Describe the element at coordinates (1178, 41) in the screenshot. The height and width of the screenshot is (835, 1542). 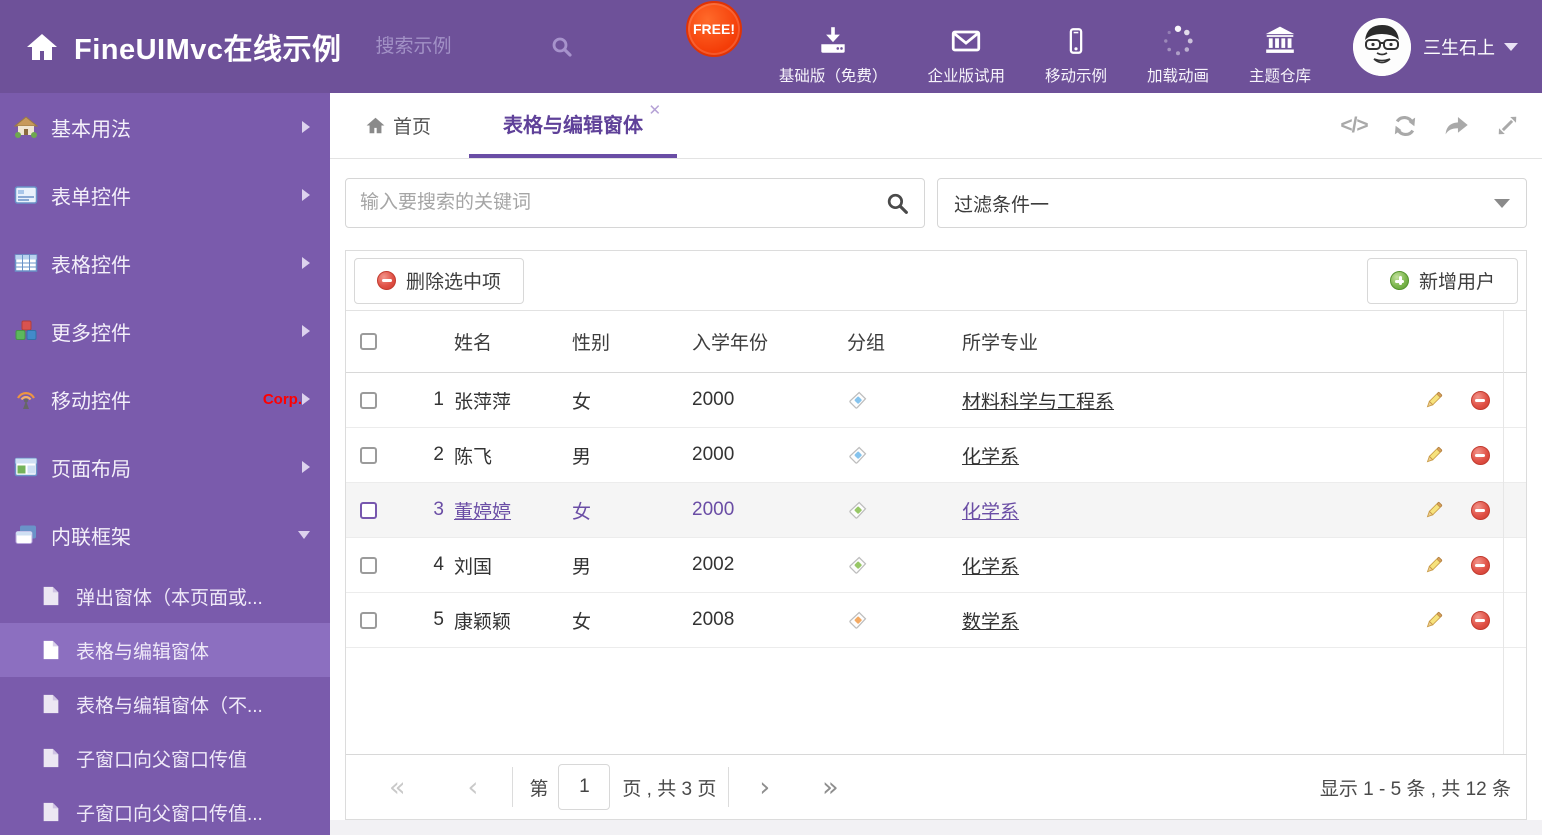
I see `spinner-icon` at that location.